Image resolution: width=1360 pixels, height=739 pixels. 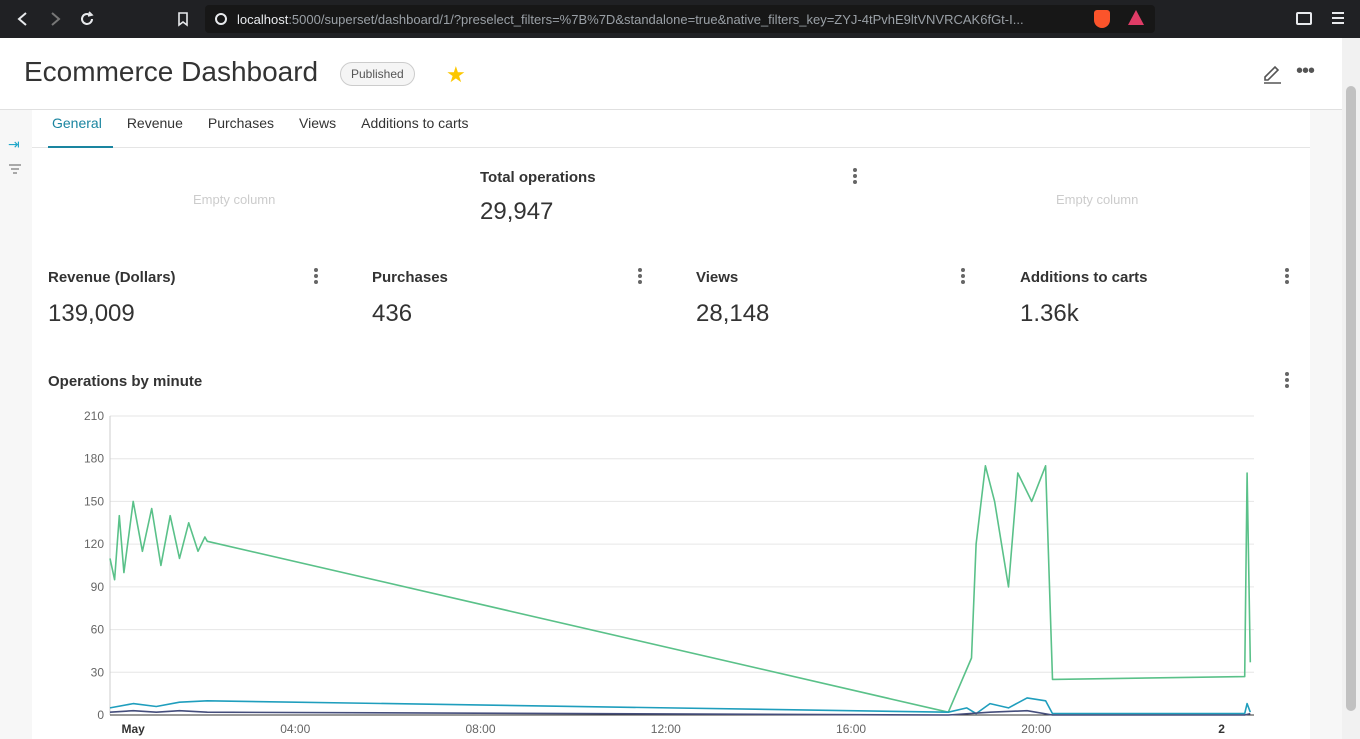 I want to click on operations-chart-menu-icon, so click(x=1289, y=381).